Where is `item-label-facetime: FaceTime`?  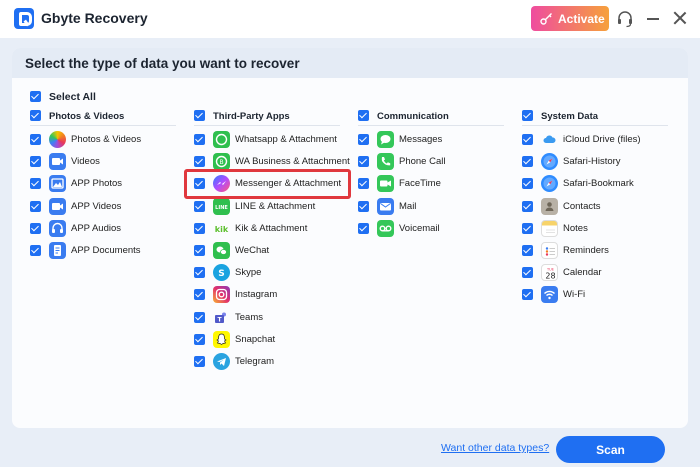 item-label-facetime: FaceTime is located at coordinates (420, 183).